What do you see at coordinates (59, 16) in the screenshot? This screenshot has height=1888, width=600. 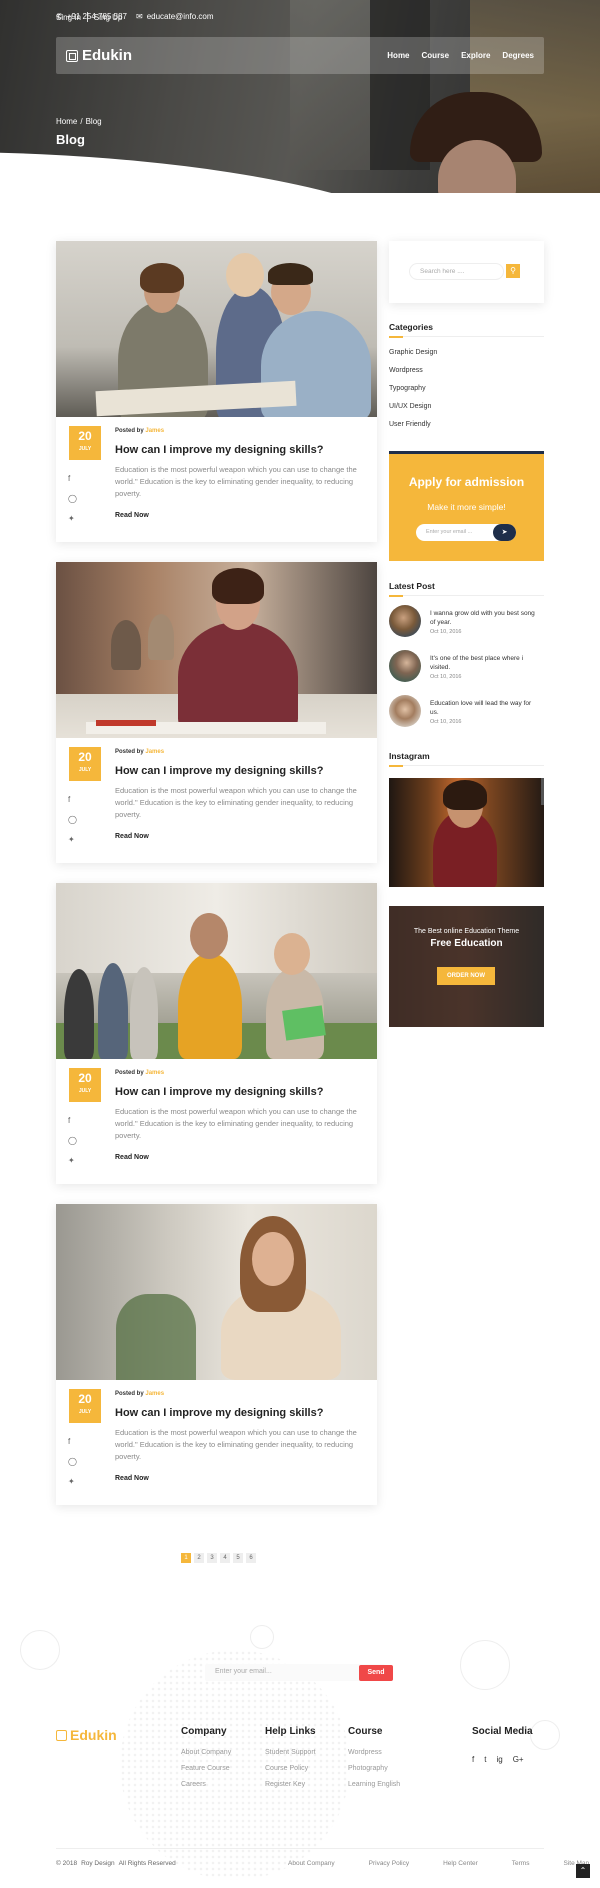 I see `phone-icon: ✆` at bounding box center [59, 16].